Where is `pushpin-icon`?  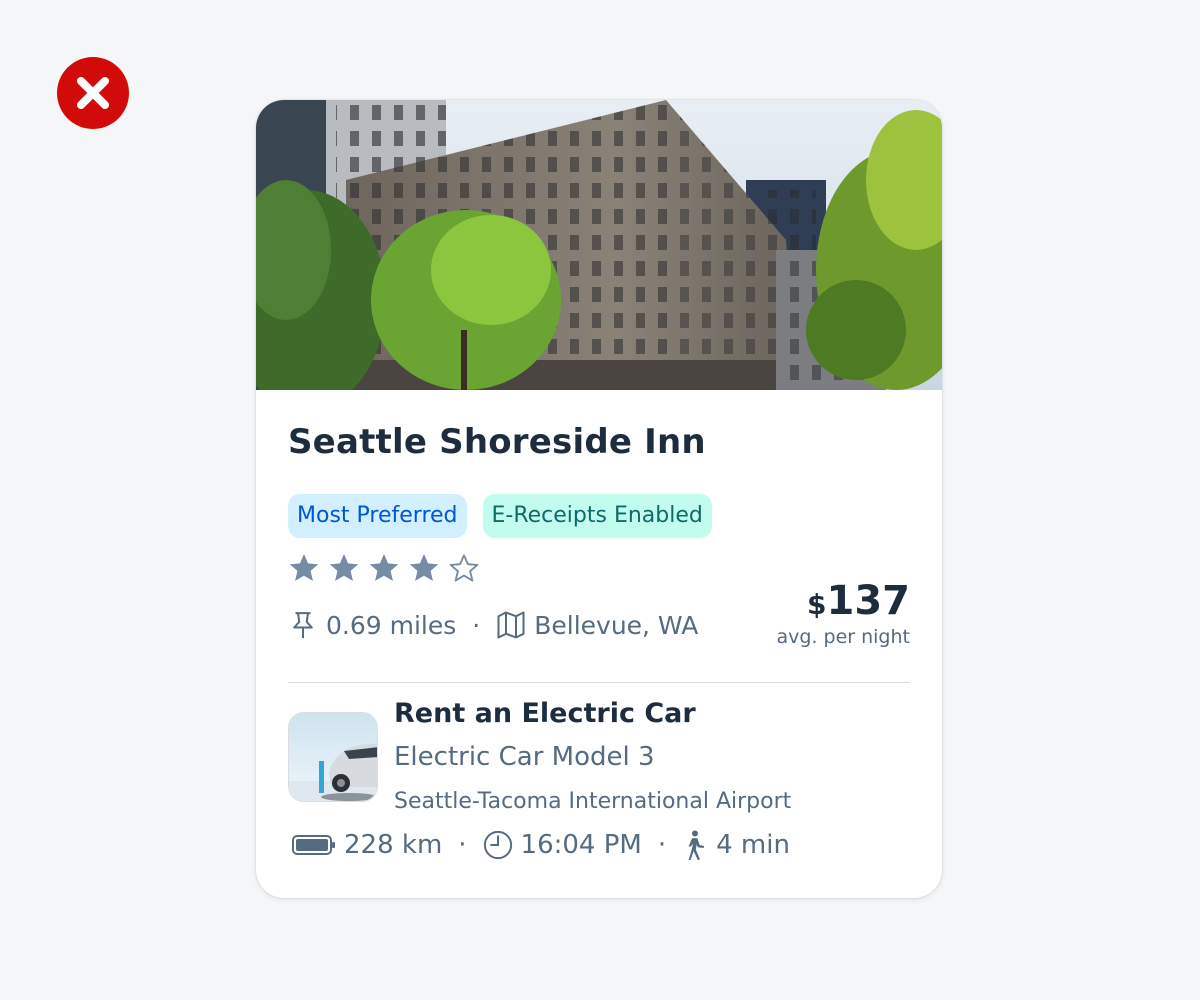
pushpin-icon is located at coordinates (303, 625).